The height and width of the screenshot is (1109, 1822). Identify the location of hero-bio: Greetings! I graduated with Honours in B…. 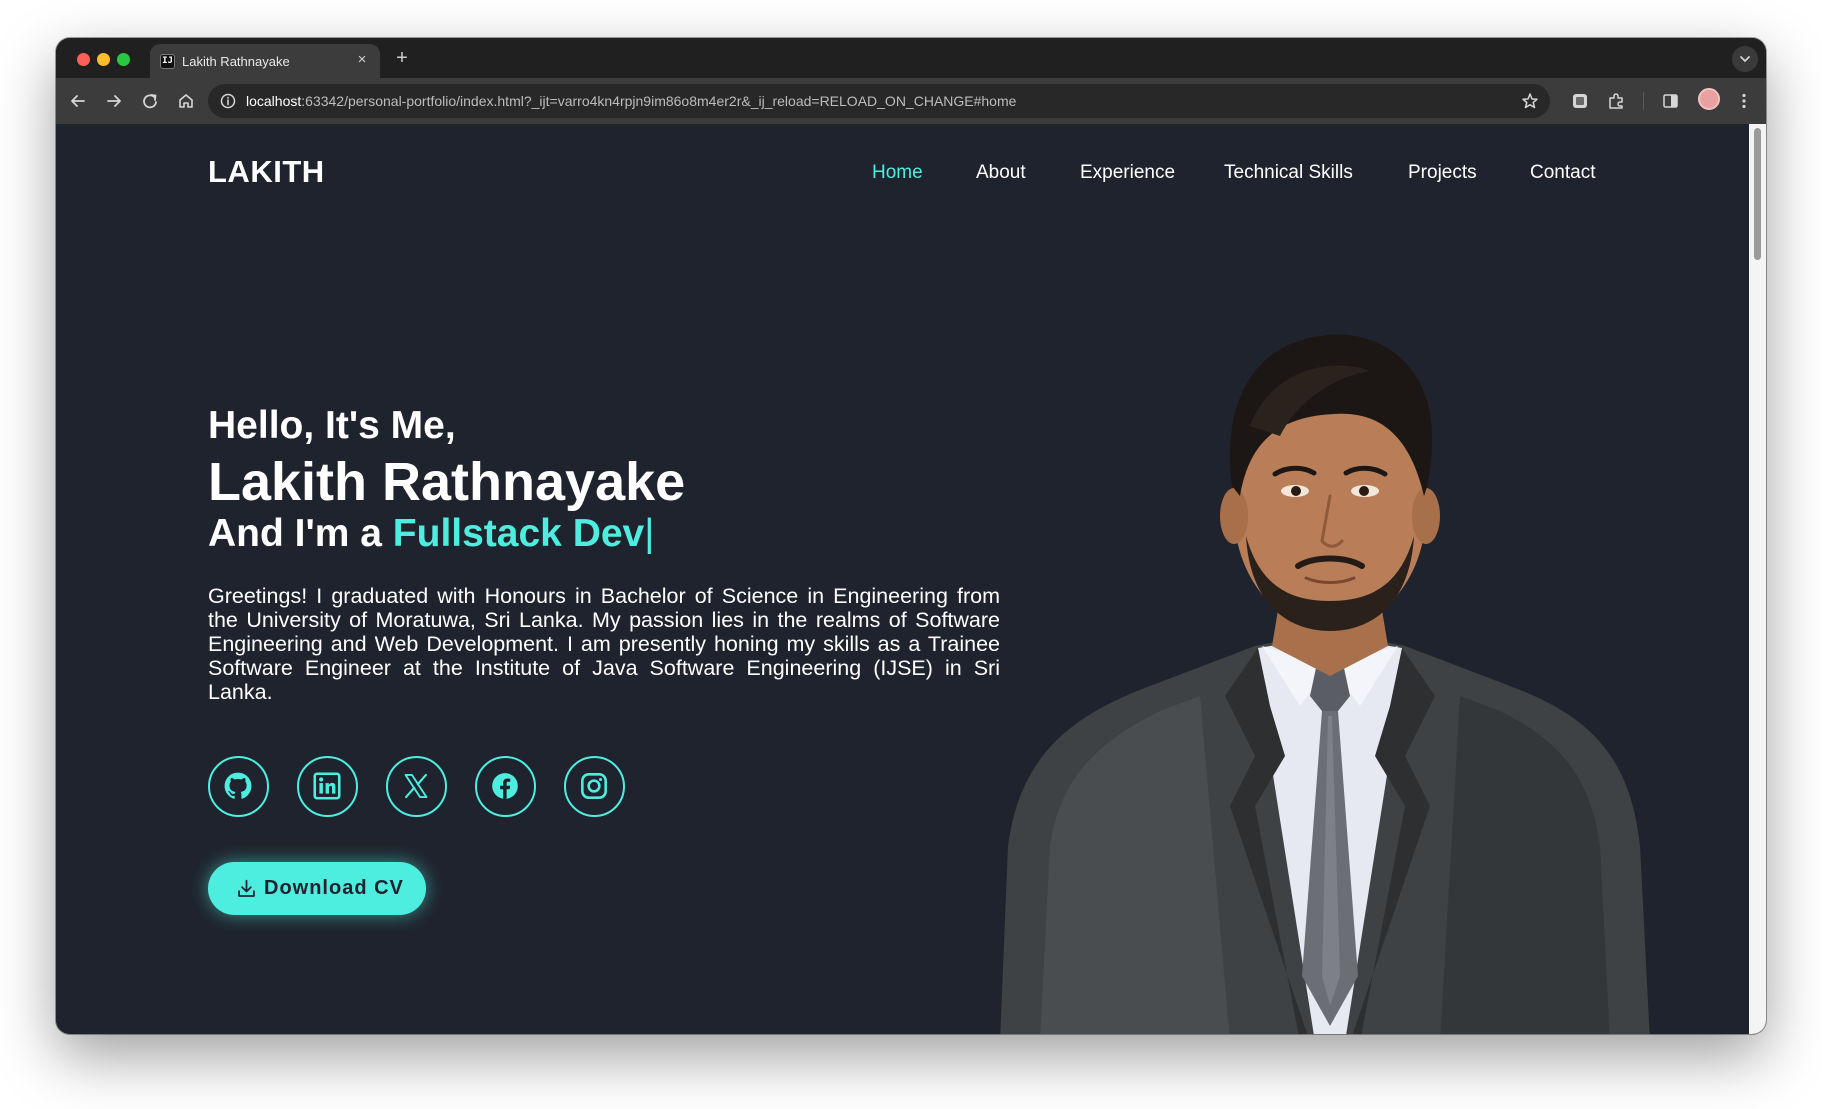
(604, 644).